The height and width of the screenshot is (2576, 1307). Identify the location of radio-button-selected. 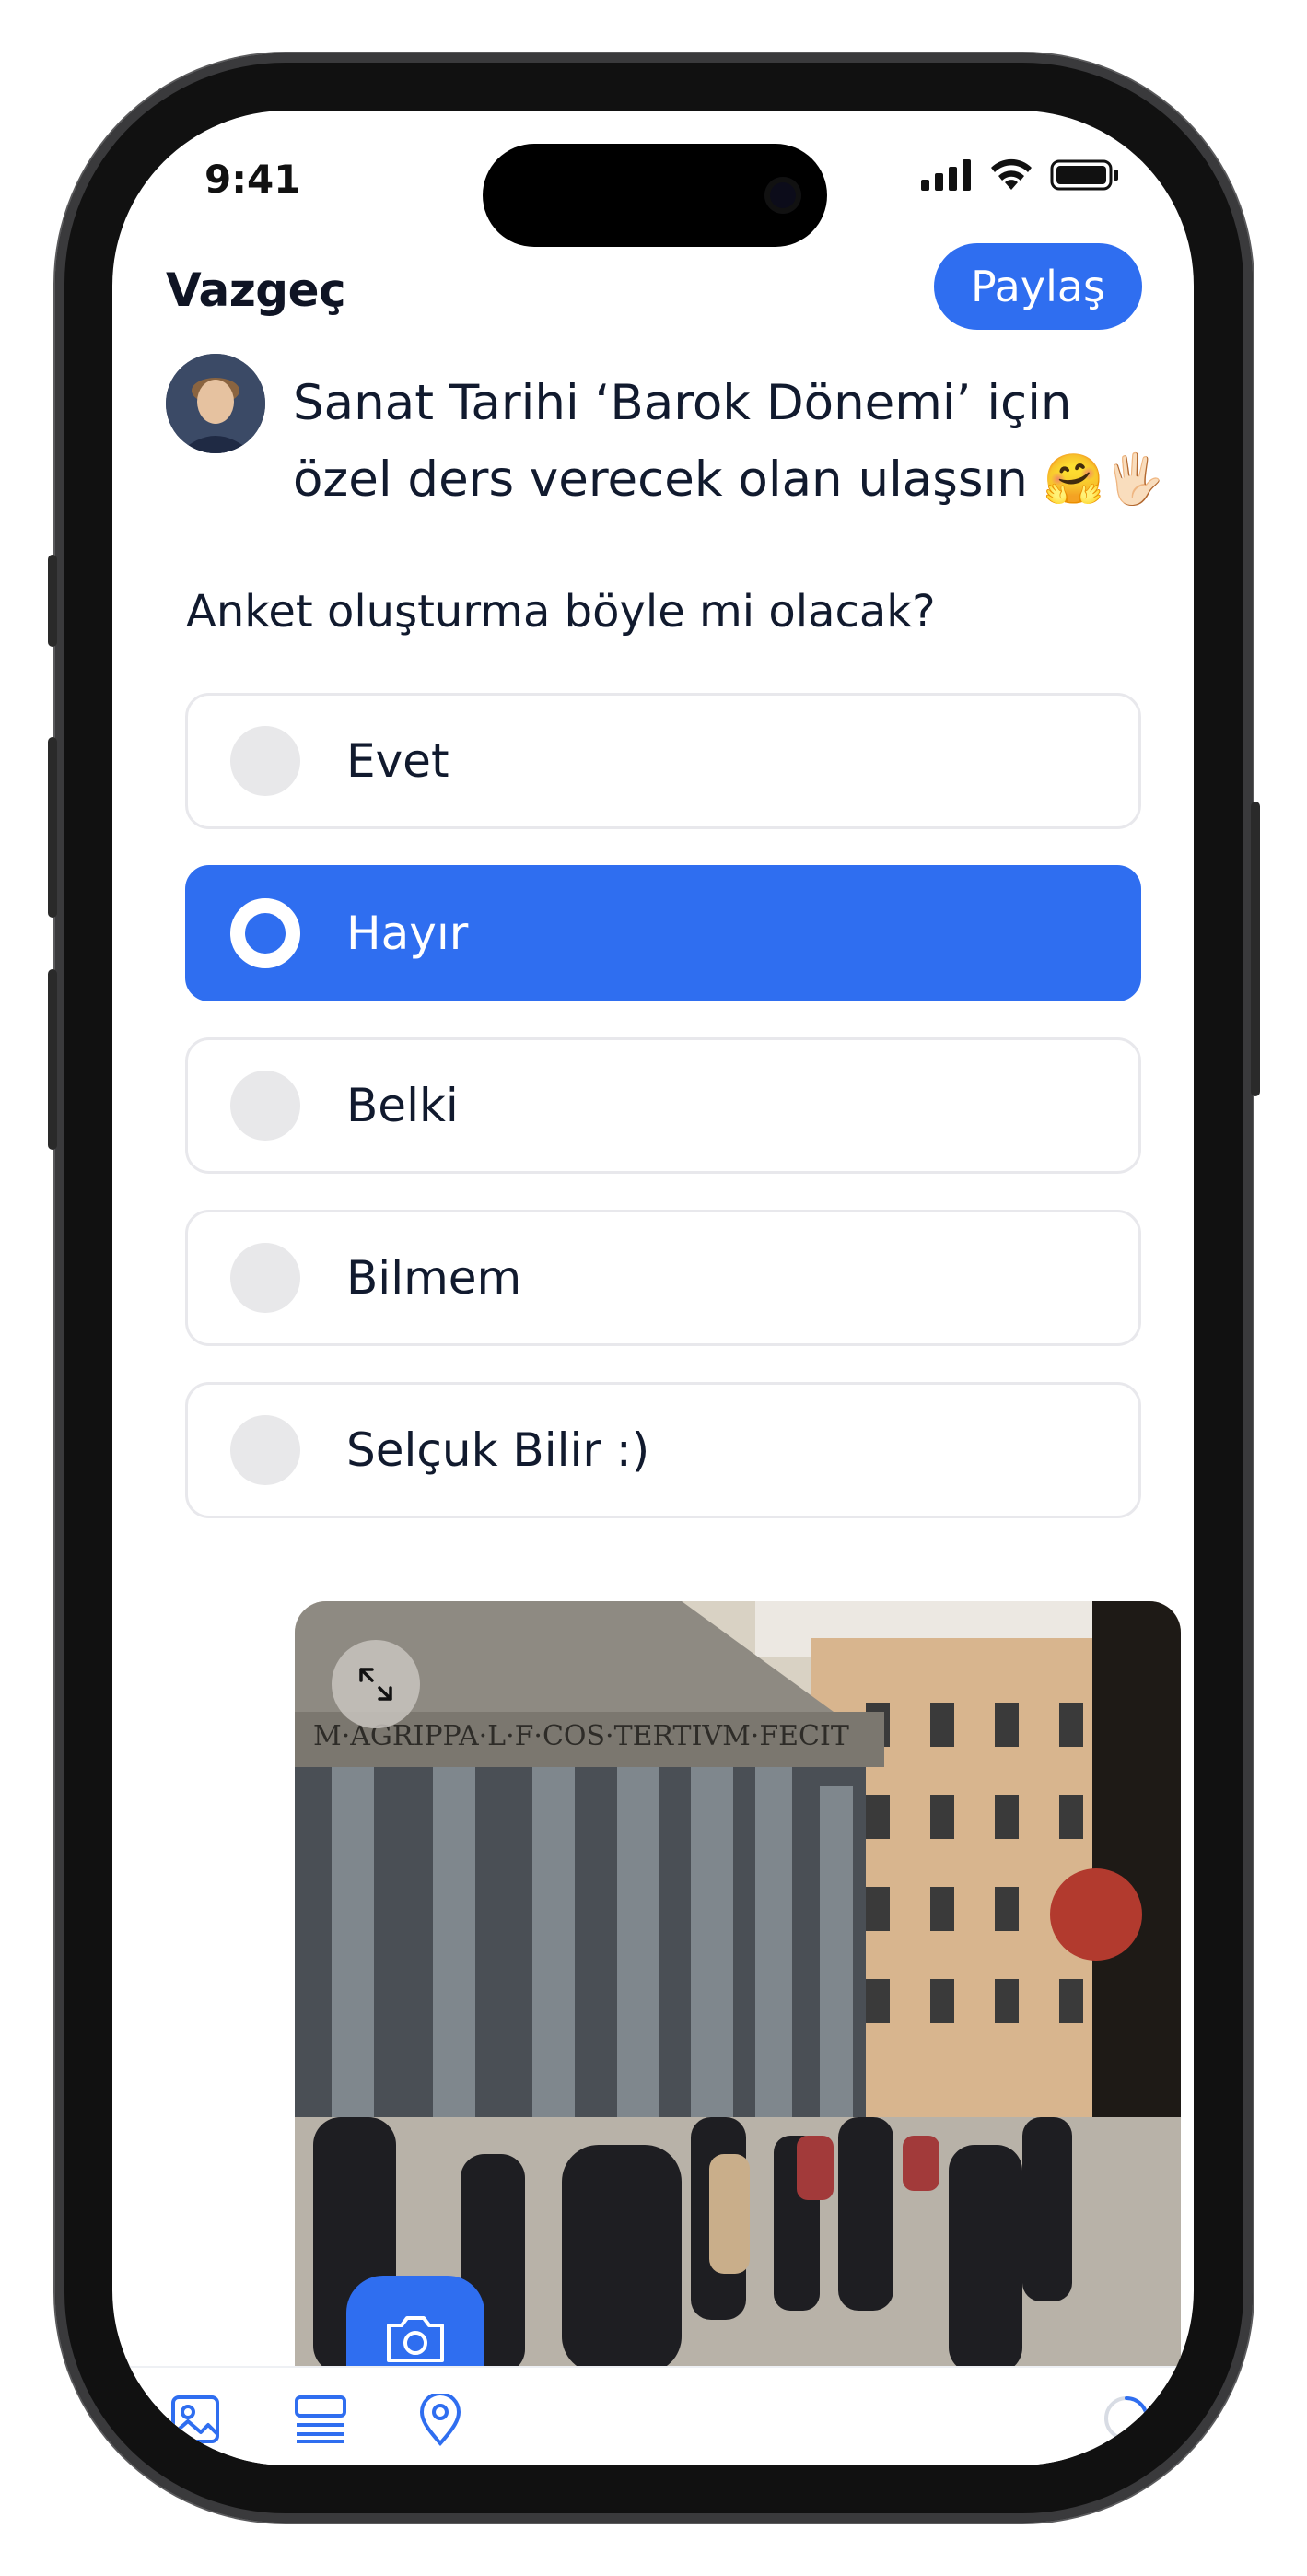
(265, 933).